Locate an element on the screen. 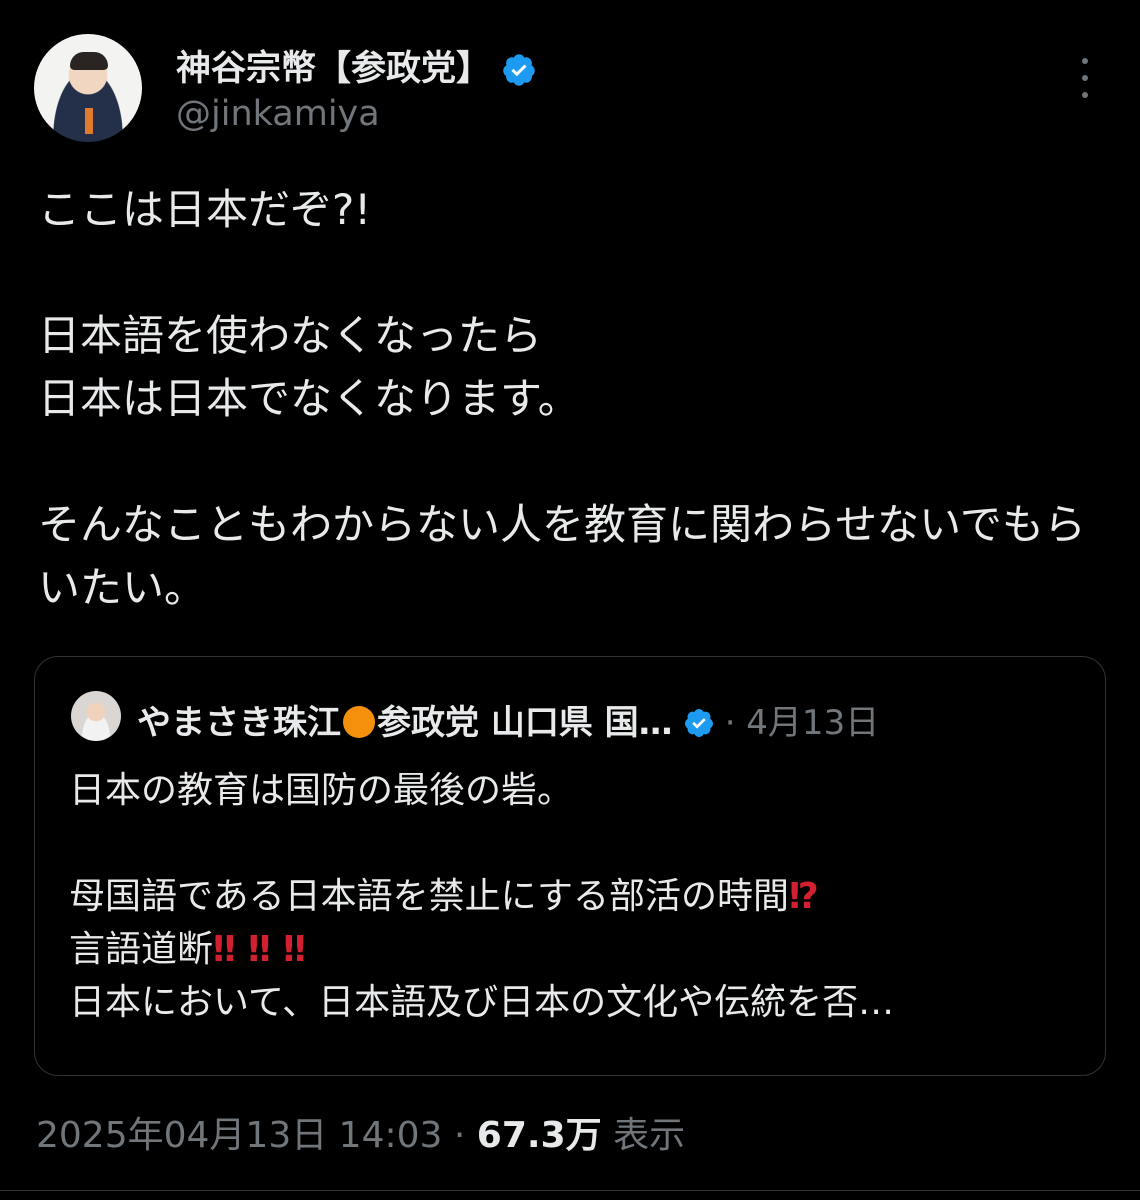  quoted-line-3: 言語道断 is located at coordinates (141, 949).